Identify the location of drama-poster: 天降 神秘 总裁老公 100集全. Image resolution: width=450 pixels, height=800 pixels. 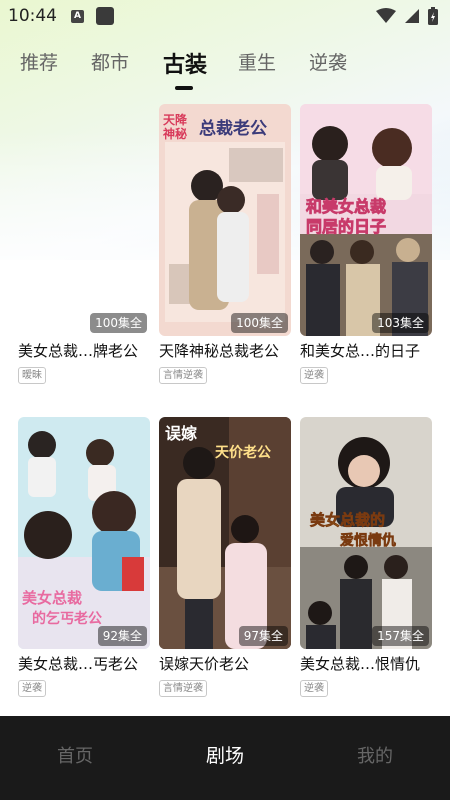
(225, 220).